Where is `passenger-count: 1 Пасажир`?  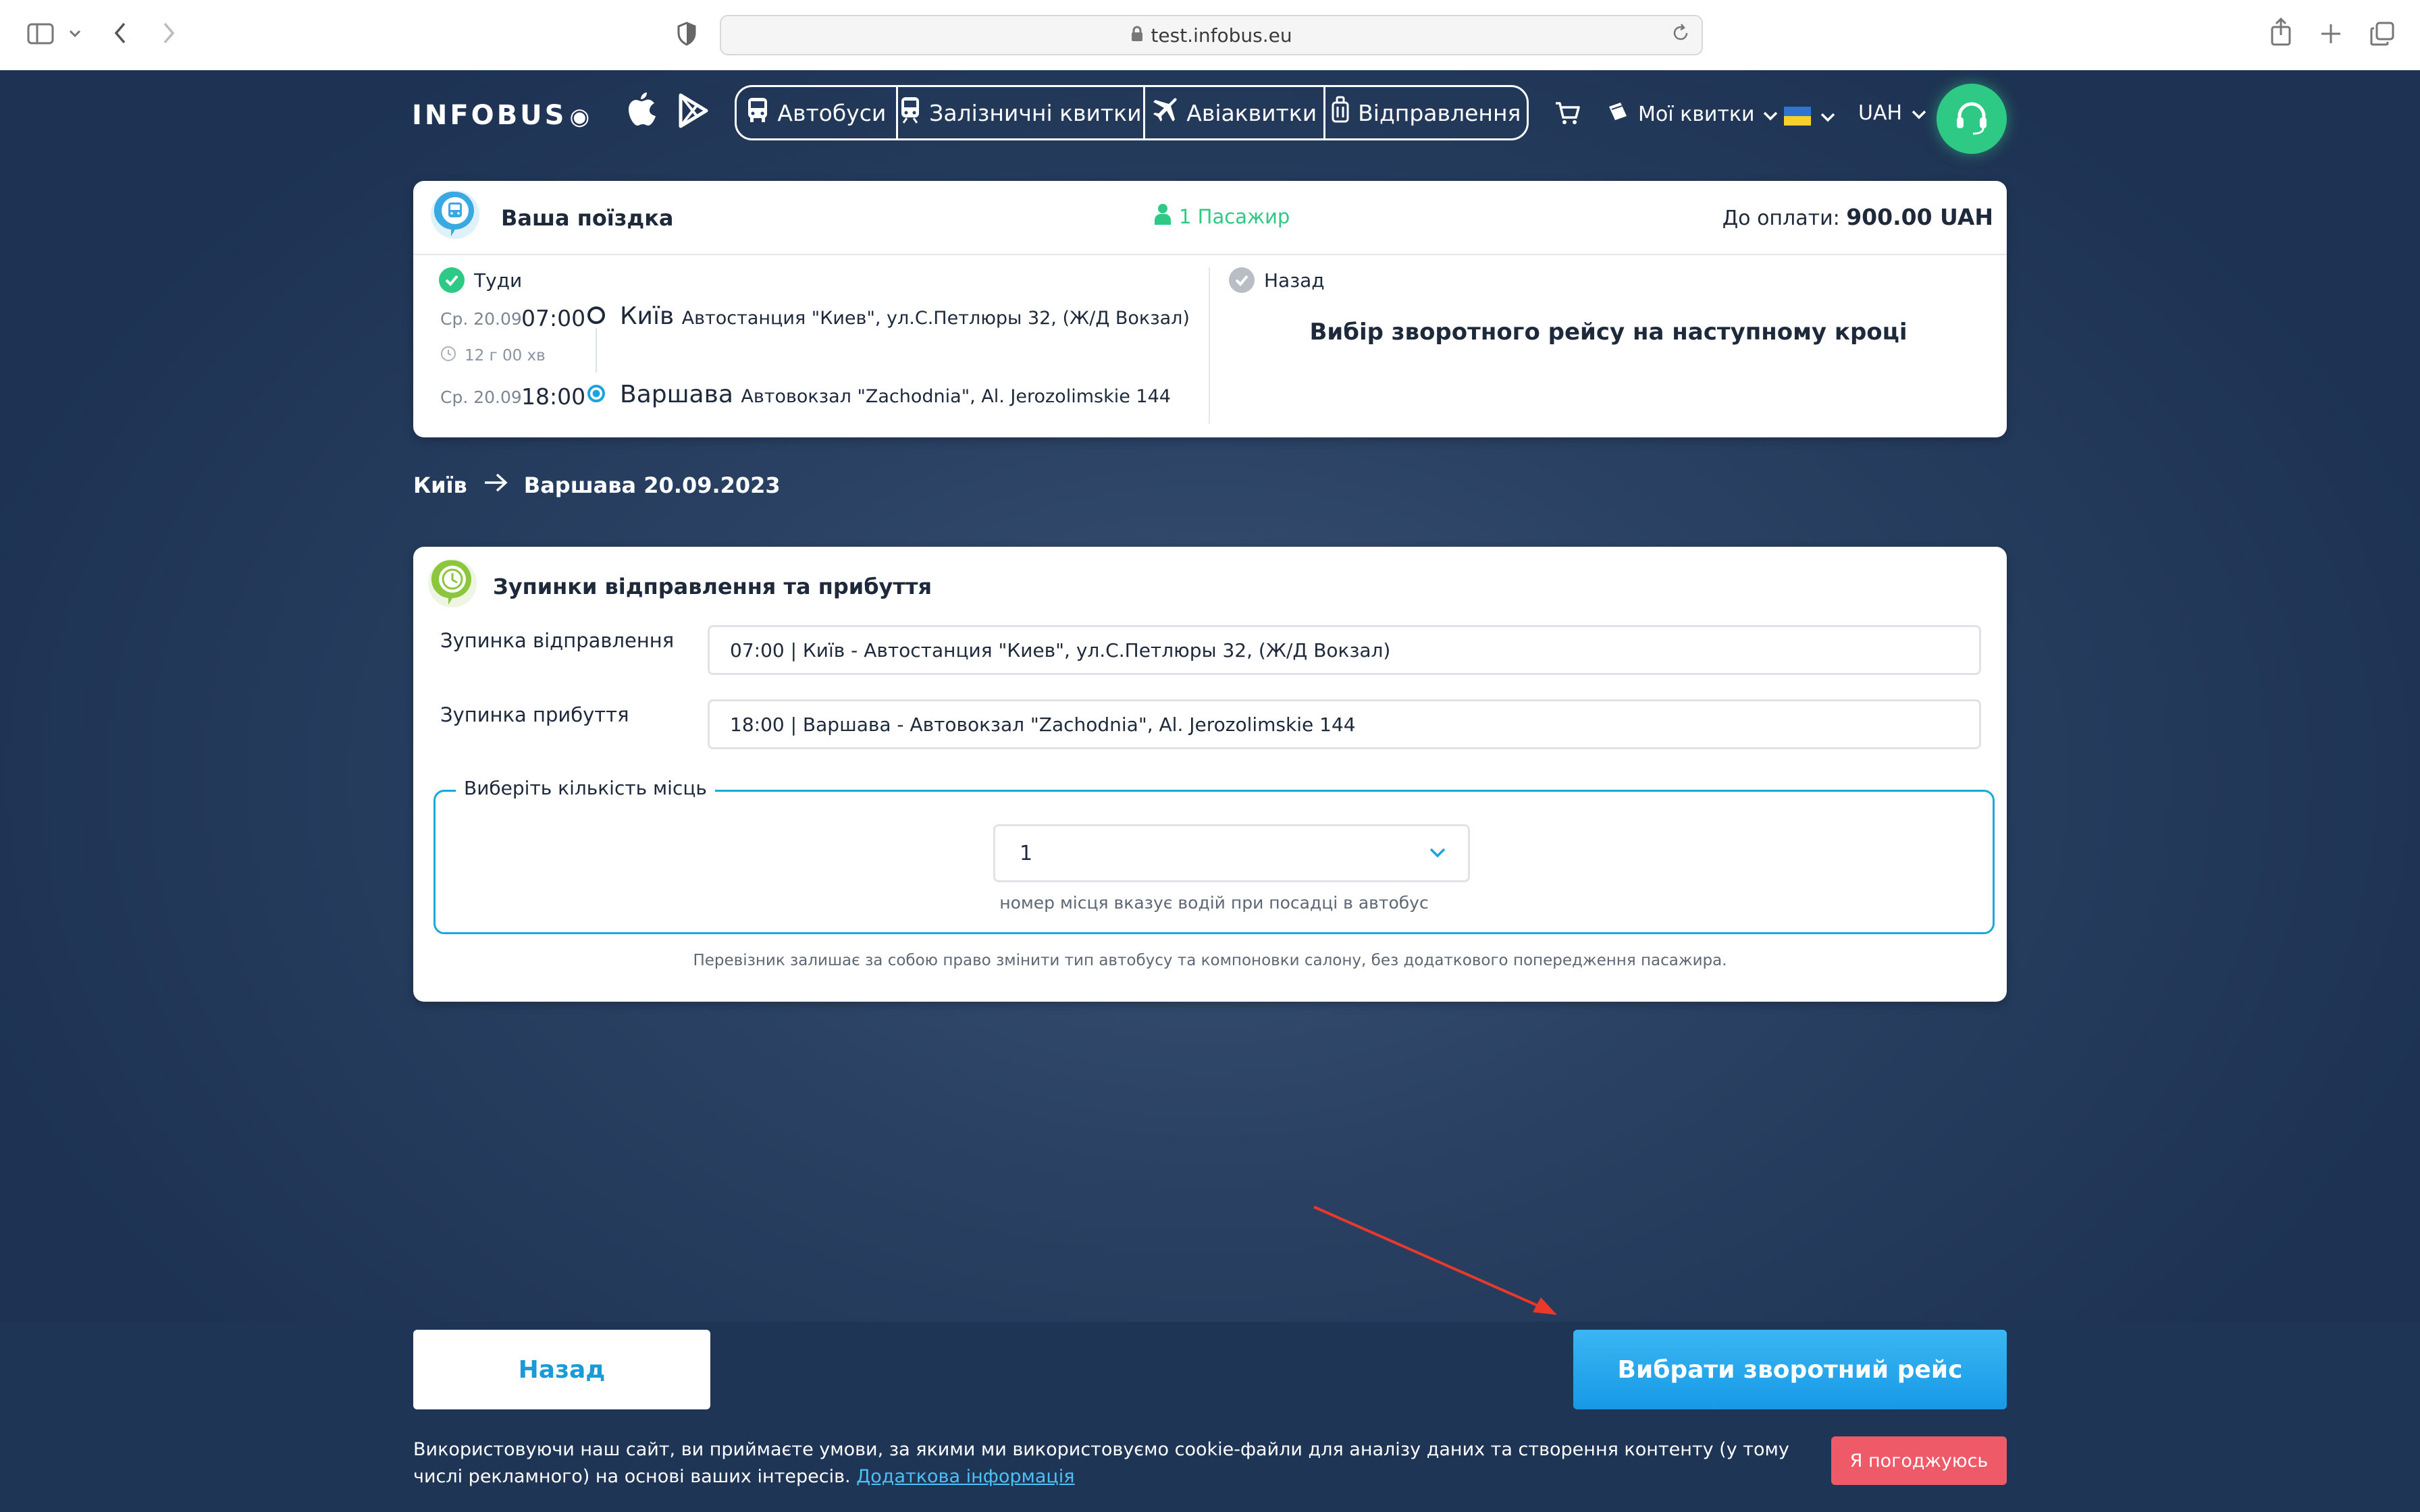
passenger-count: 1 Пасажир is located at coordinates (1221, 216).